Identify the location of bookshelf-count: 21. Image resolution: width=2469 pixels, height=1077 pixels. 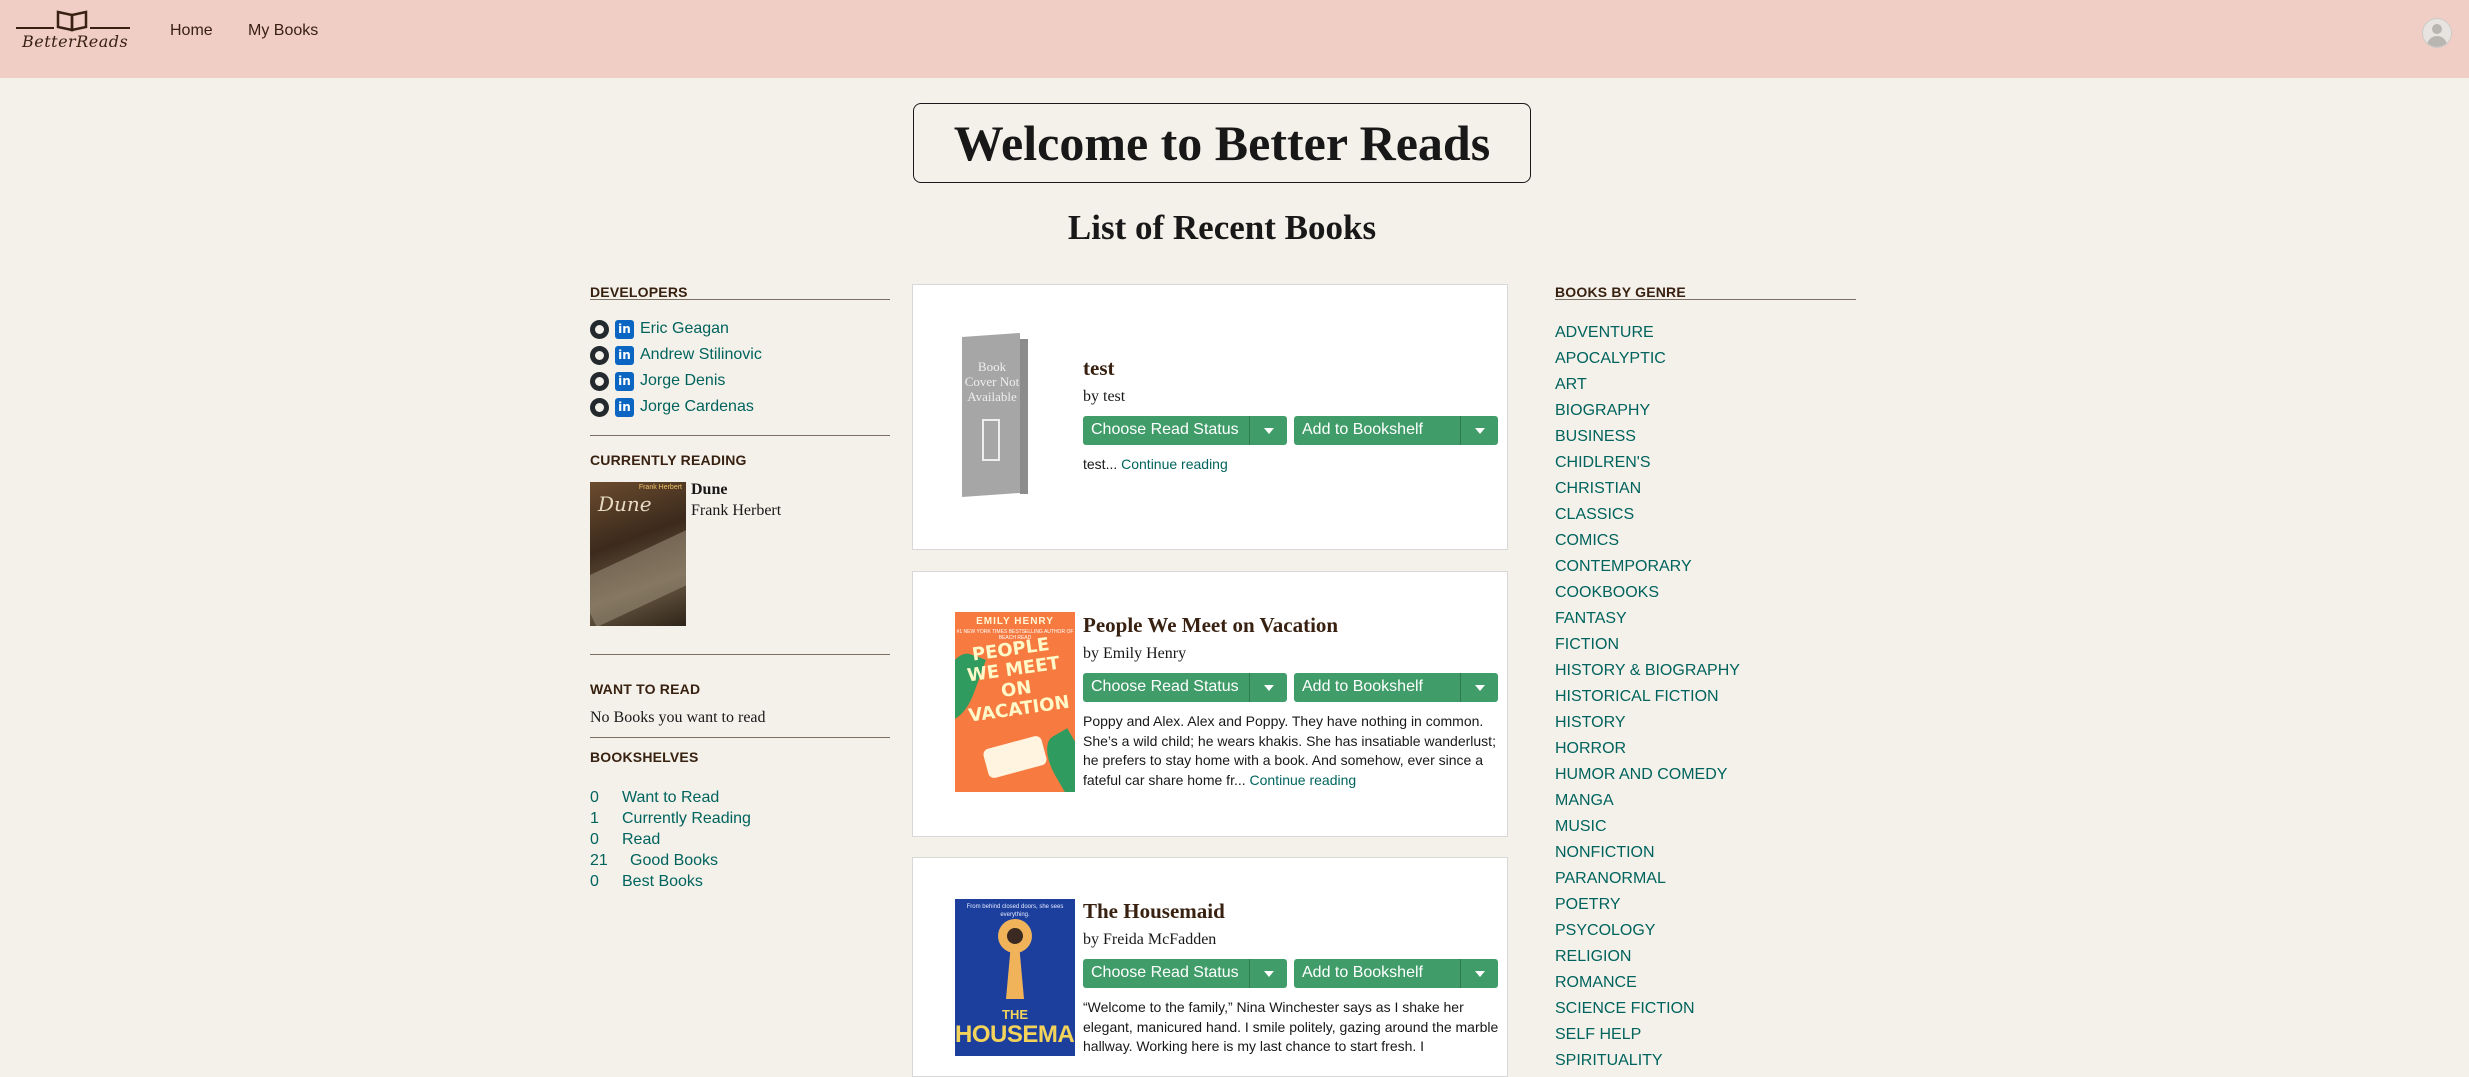
(599, 860).